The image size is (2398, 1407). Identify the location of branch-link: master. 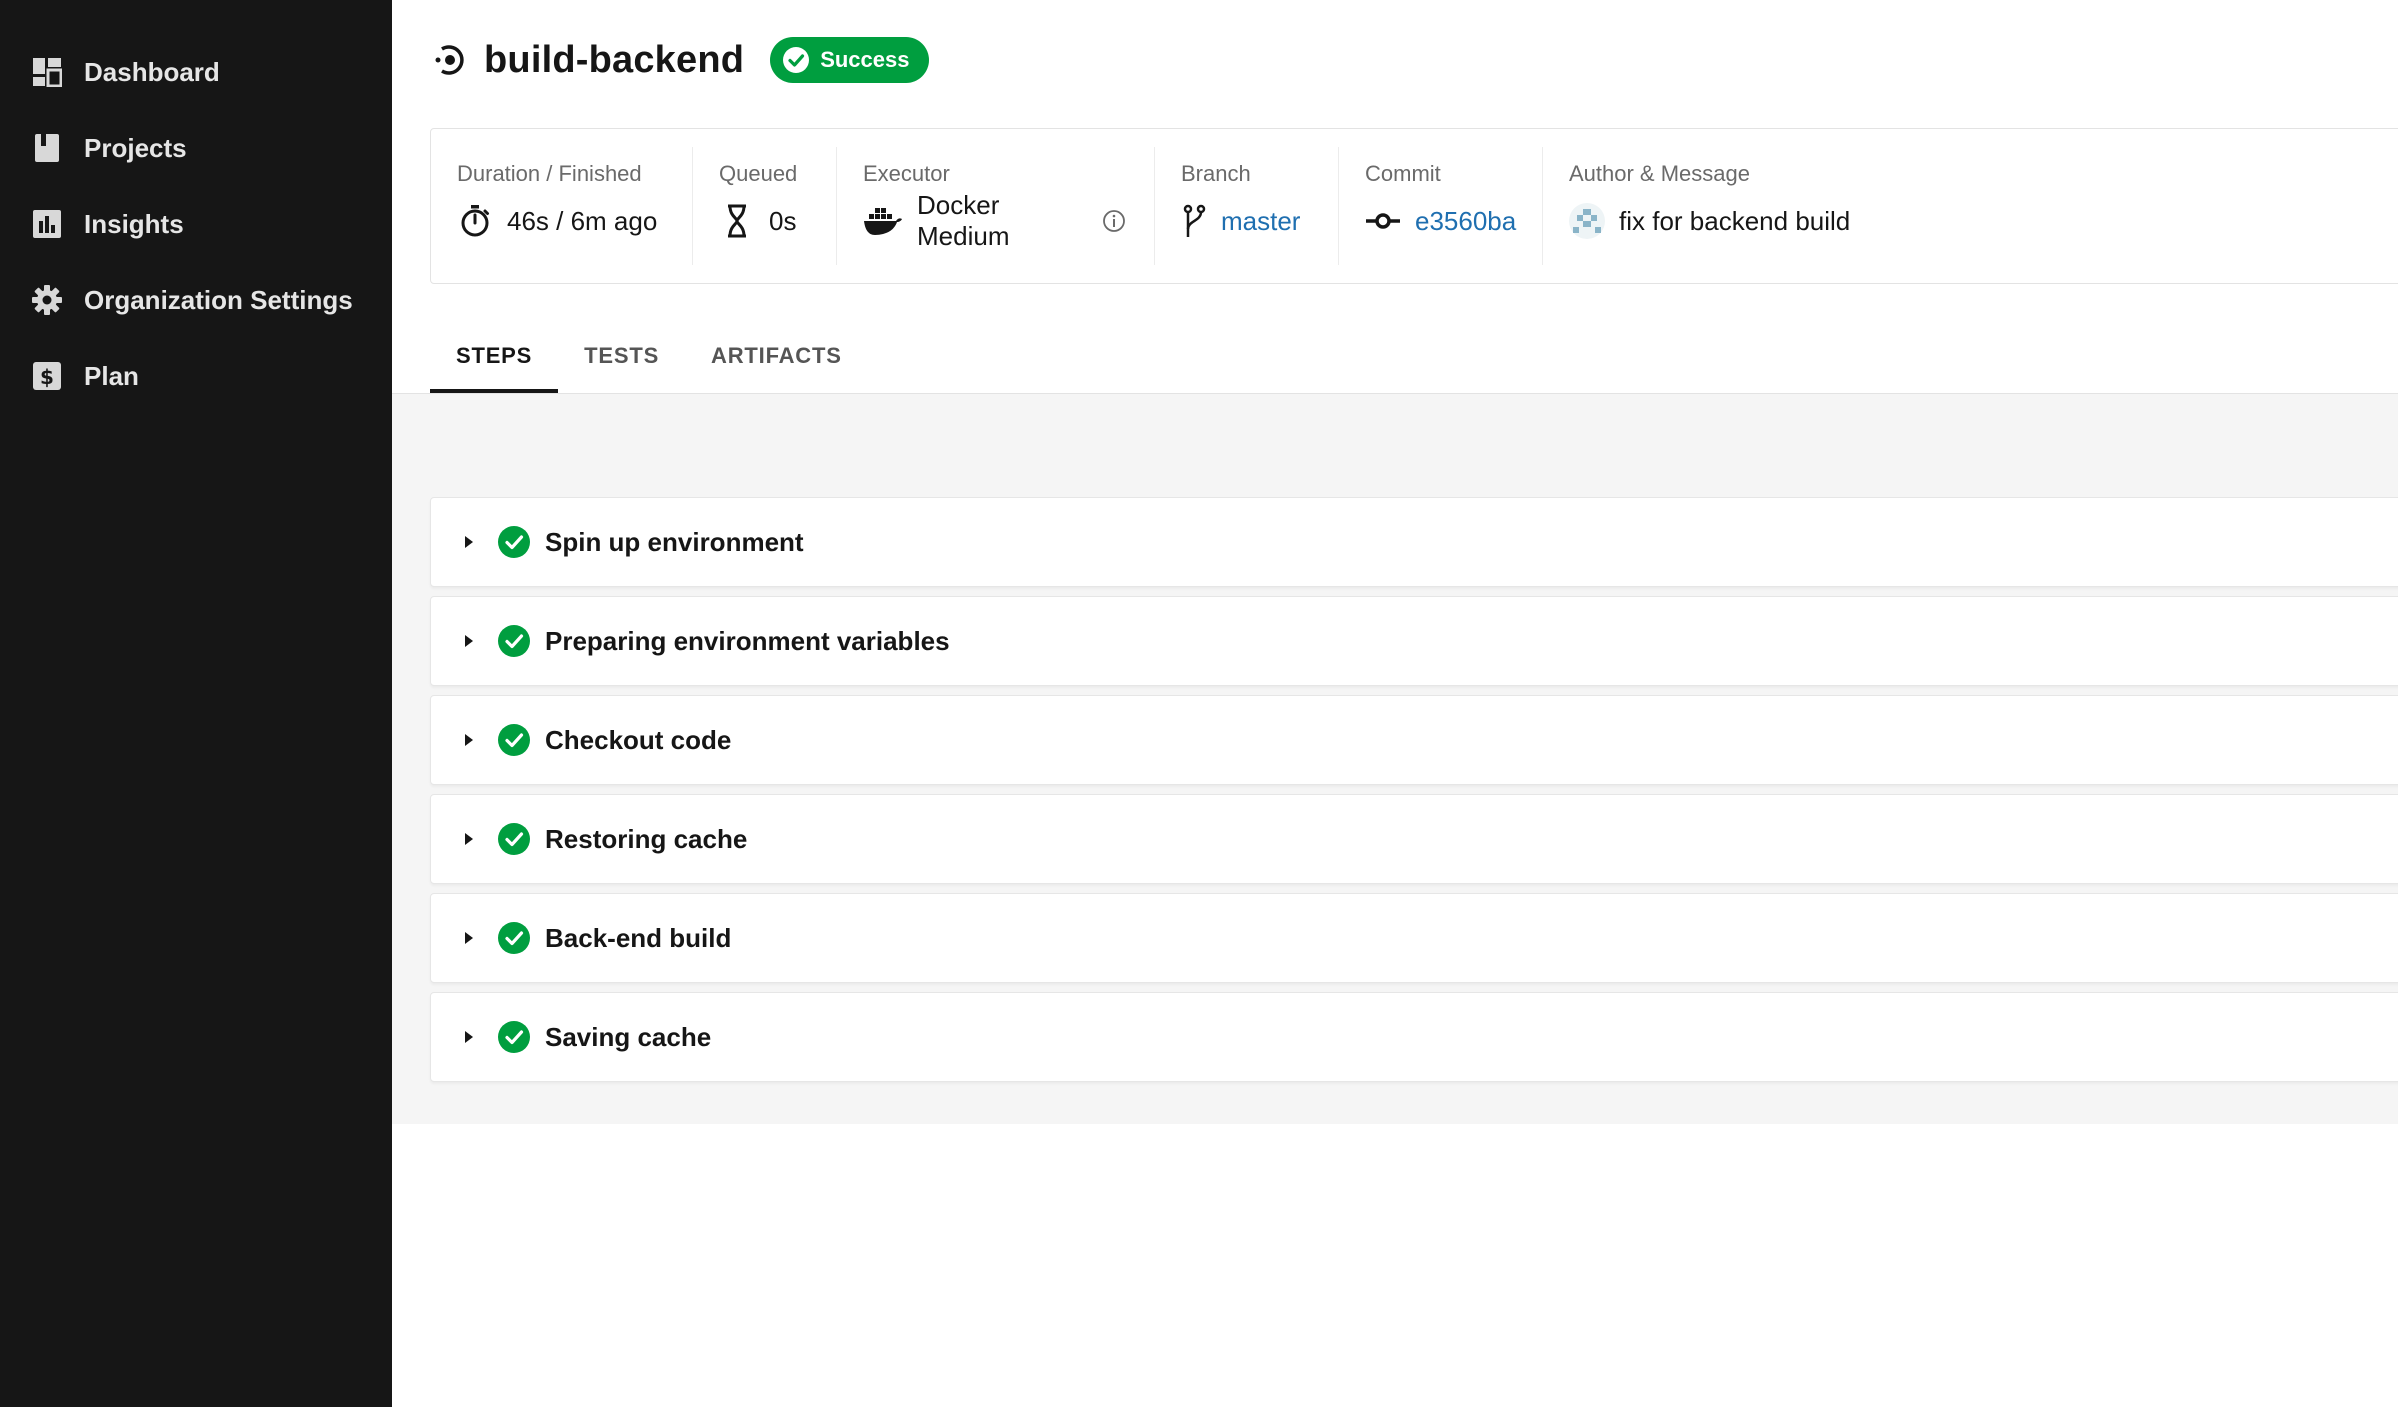
(1260, 221).